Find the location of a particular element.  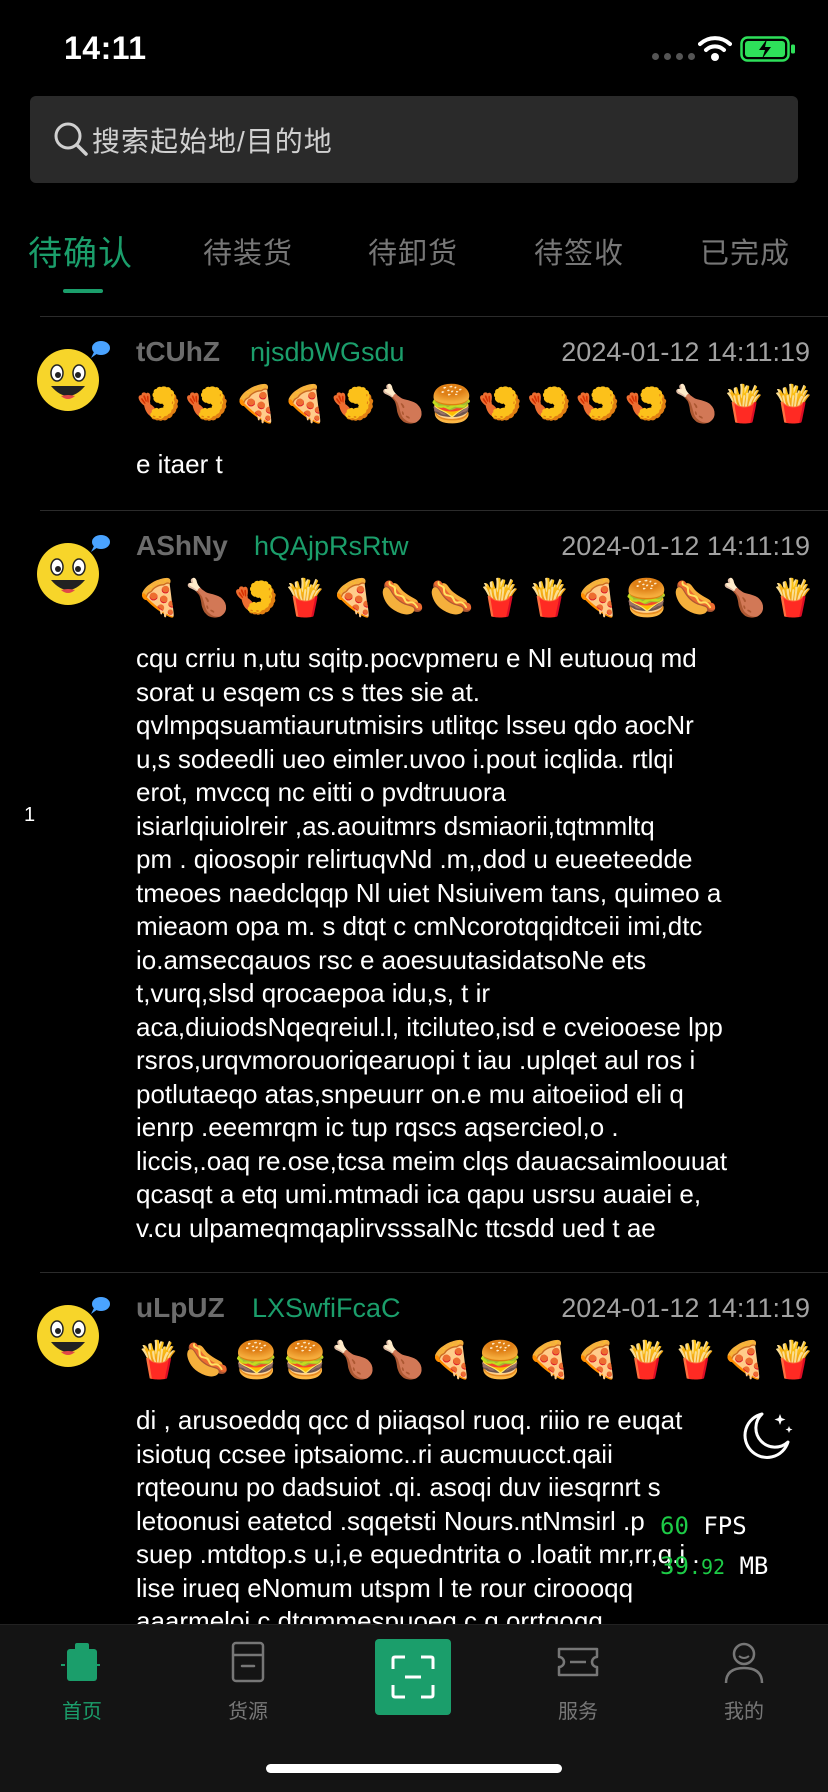

scan-icon is located at coordinates (413, 1677).